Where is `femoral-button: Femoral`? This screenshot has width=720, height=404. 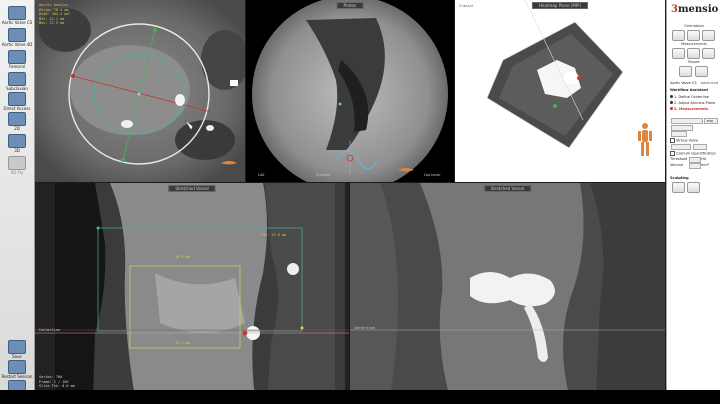 femoral-button: Femoral is located at coordinates (17, 59).